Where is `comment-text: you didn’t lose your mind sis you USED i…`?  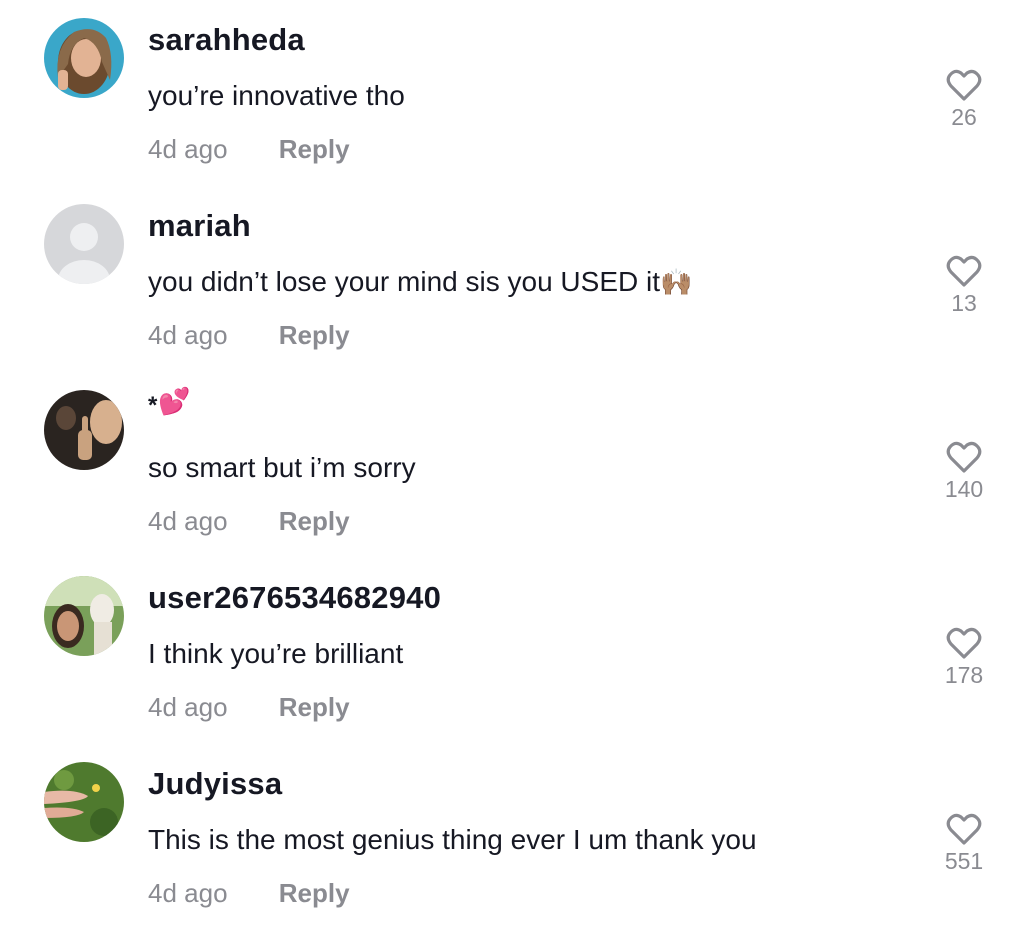 comment-text: you didn’t lose your mind sis you USED i… is located at coordinates (420, 282).